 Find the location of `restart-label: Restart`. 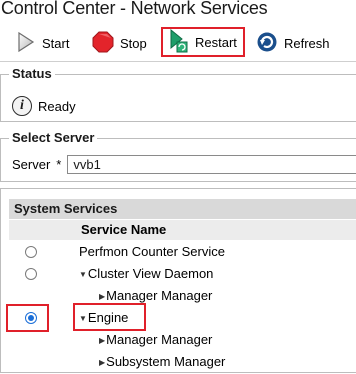

restart-label: Restart is located at coordinates (216, 42).